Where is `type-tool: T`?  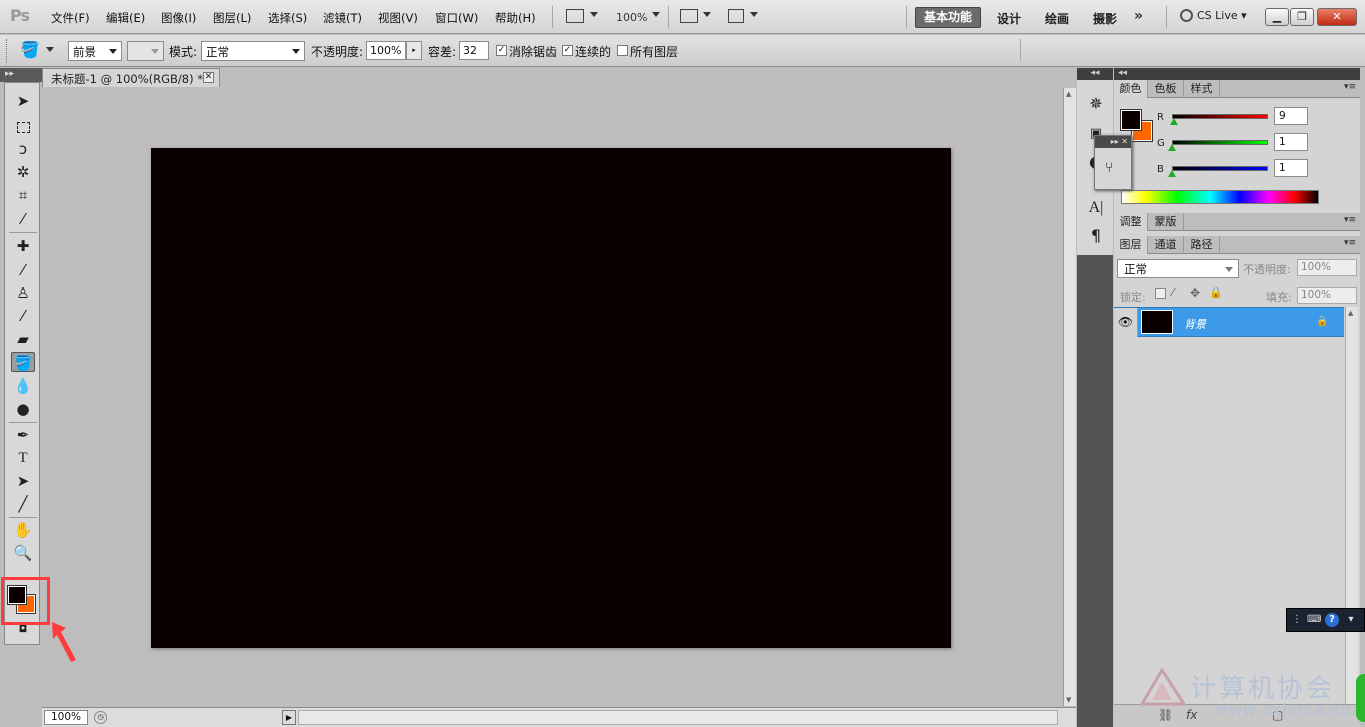 type-tool: T is located at coordinates (23, 458).